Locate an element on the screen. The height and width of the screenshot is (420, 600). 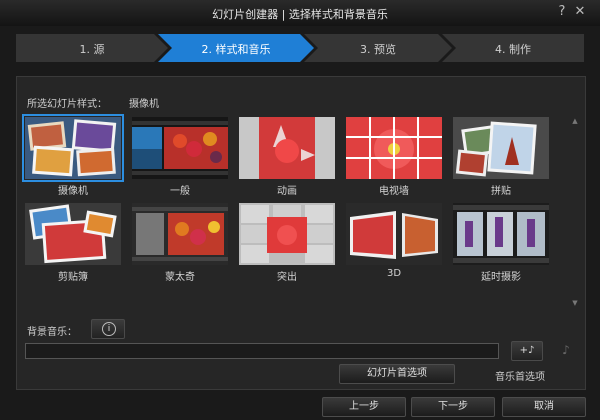
style-label-collage: 拼贴 is located at coordinates (501, 191).